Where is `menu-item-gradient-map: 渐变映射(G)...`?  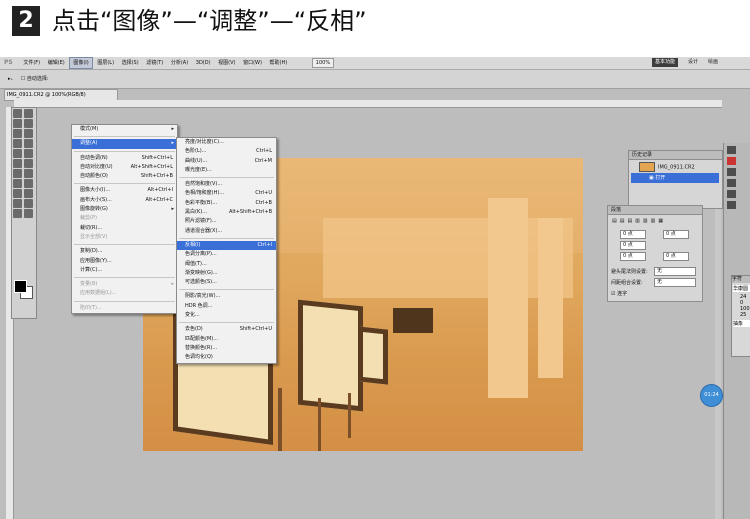
menu-item-gradient-map: 渐变映射(G)... is located at coordinates (226, 273).